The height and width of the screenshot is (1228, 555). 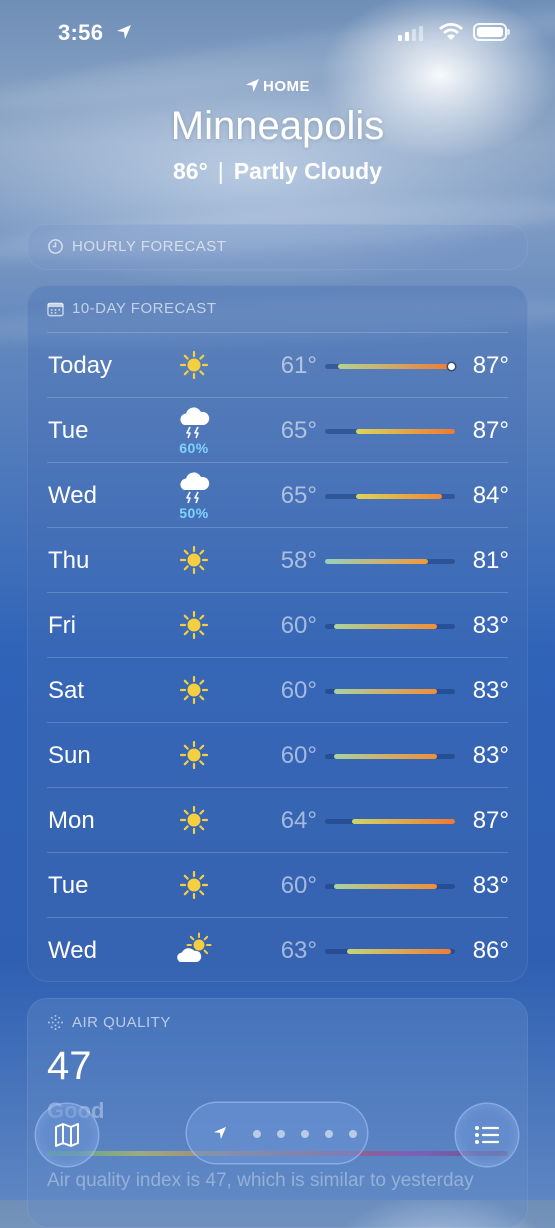 What do you see at coordinates (277, 560) in the screenshot?
I see `forecast-row: Thu 58° 81°` at bounding box center [277, 560].